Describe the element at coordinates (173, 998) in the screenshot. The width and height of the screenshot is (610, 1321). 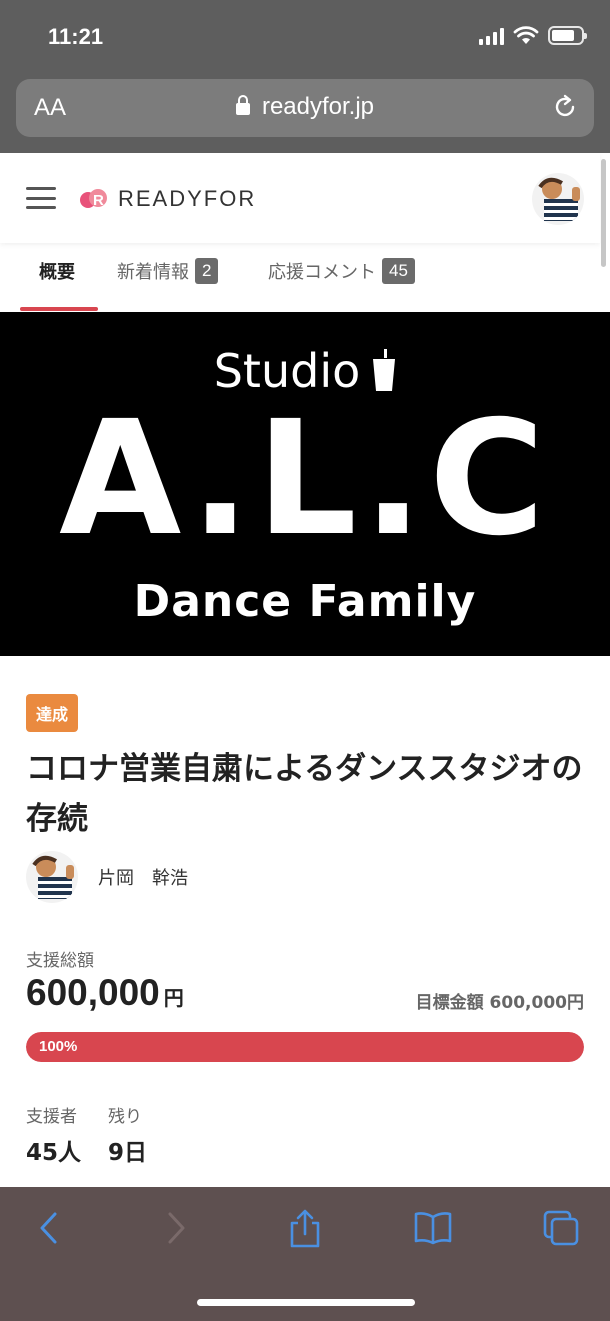
I see `total-unit: 円` at that location.